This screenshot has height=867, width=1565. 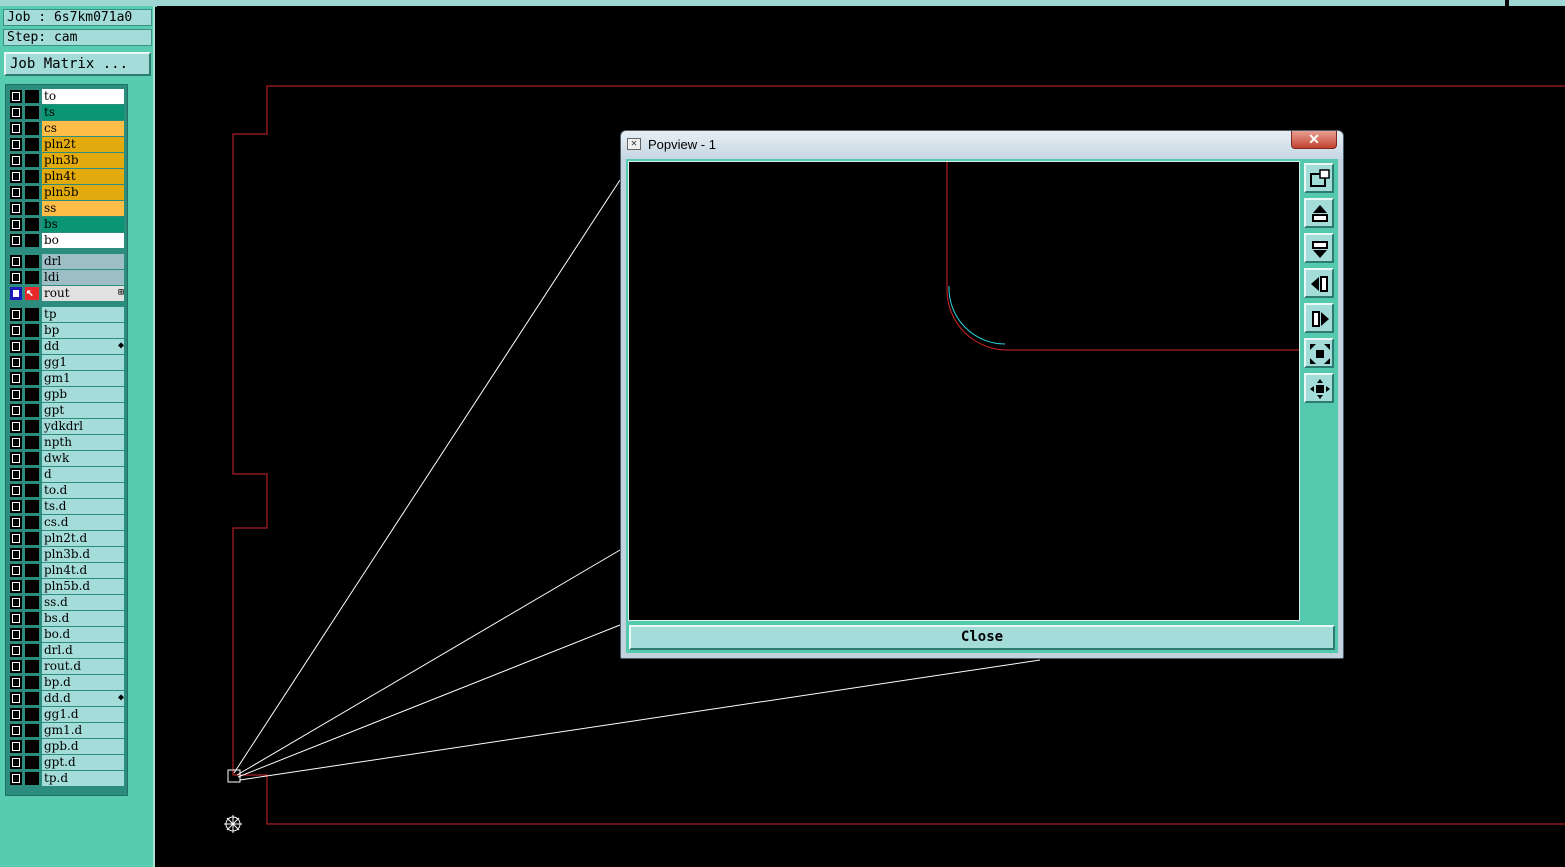 I want to click on layer-row-cs: cs, so click(x=67, y=128).